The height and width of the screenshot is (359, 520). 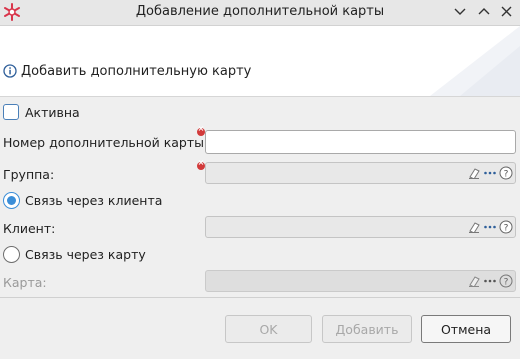 What do you see at coordinates (360, 173) in the screenshot?
I see `group-field: ?` at bounding box center [360, 173].